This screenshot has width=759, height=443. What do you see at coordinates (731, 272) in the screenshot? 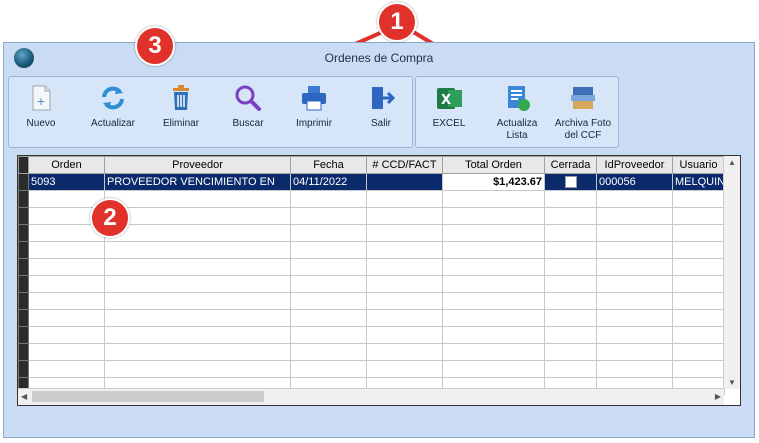
I see `vertical-scrollbar: ▲ ▼` at bounding box center [731, 272].